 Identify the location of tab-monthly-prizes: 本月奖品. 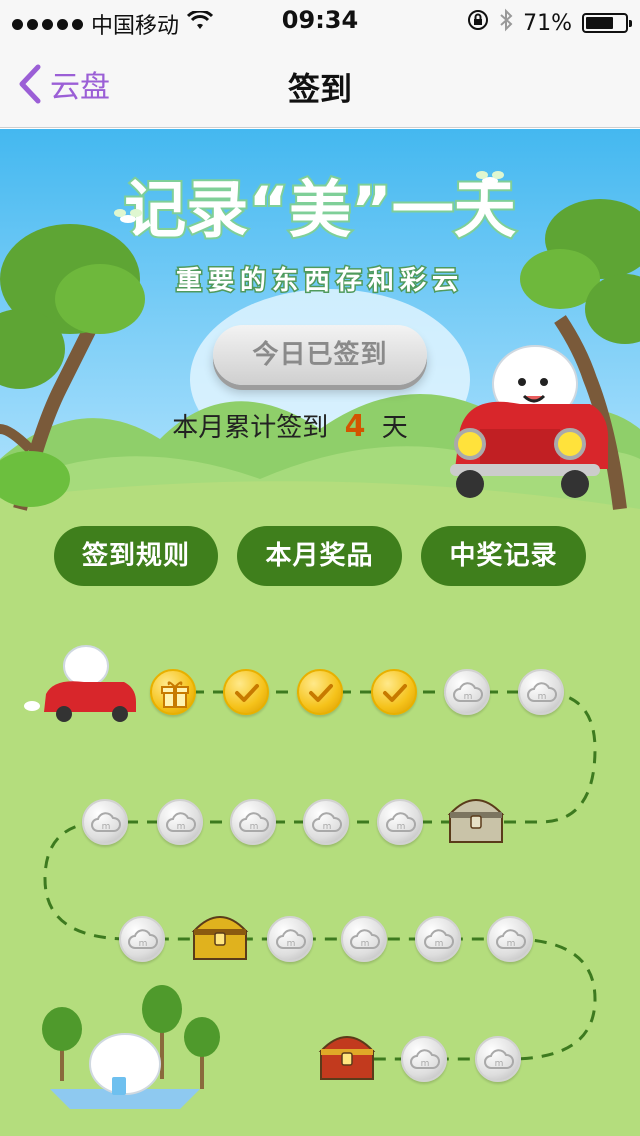
(319, 556).